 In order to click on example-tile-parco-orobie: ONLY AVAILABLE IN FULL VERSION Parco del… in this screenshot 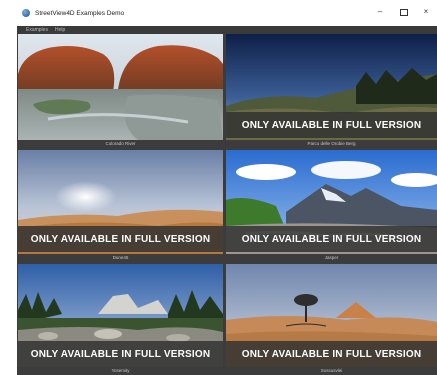, I will do `click(331, 91)`.